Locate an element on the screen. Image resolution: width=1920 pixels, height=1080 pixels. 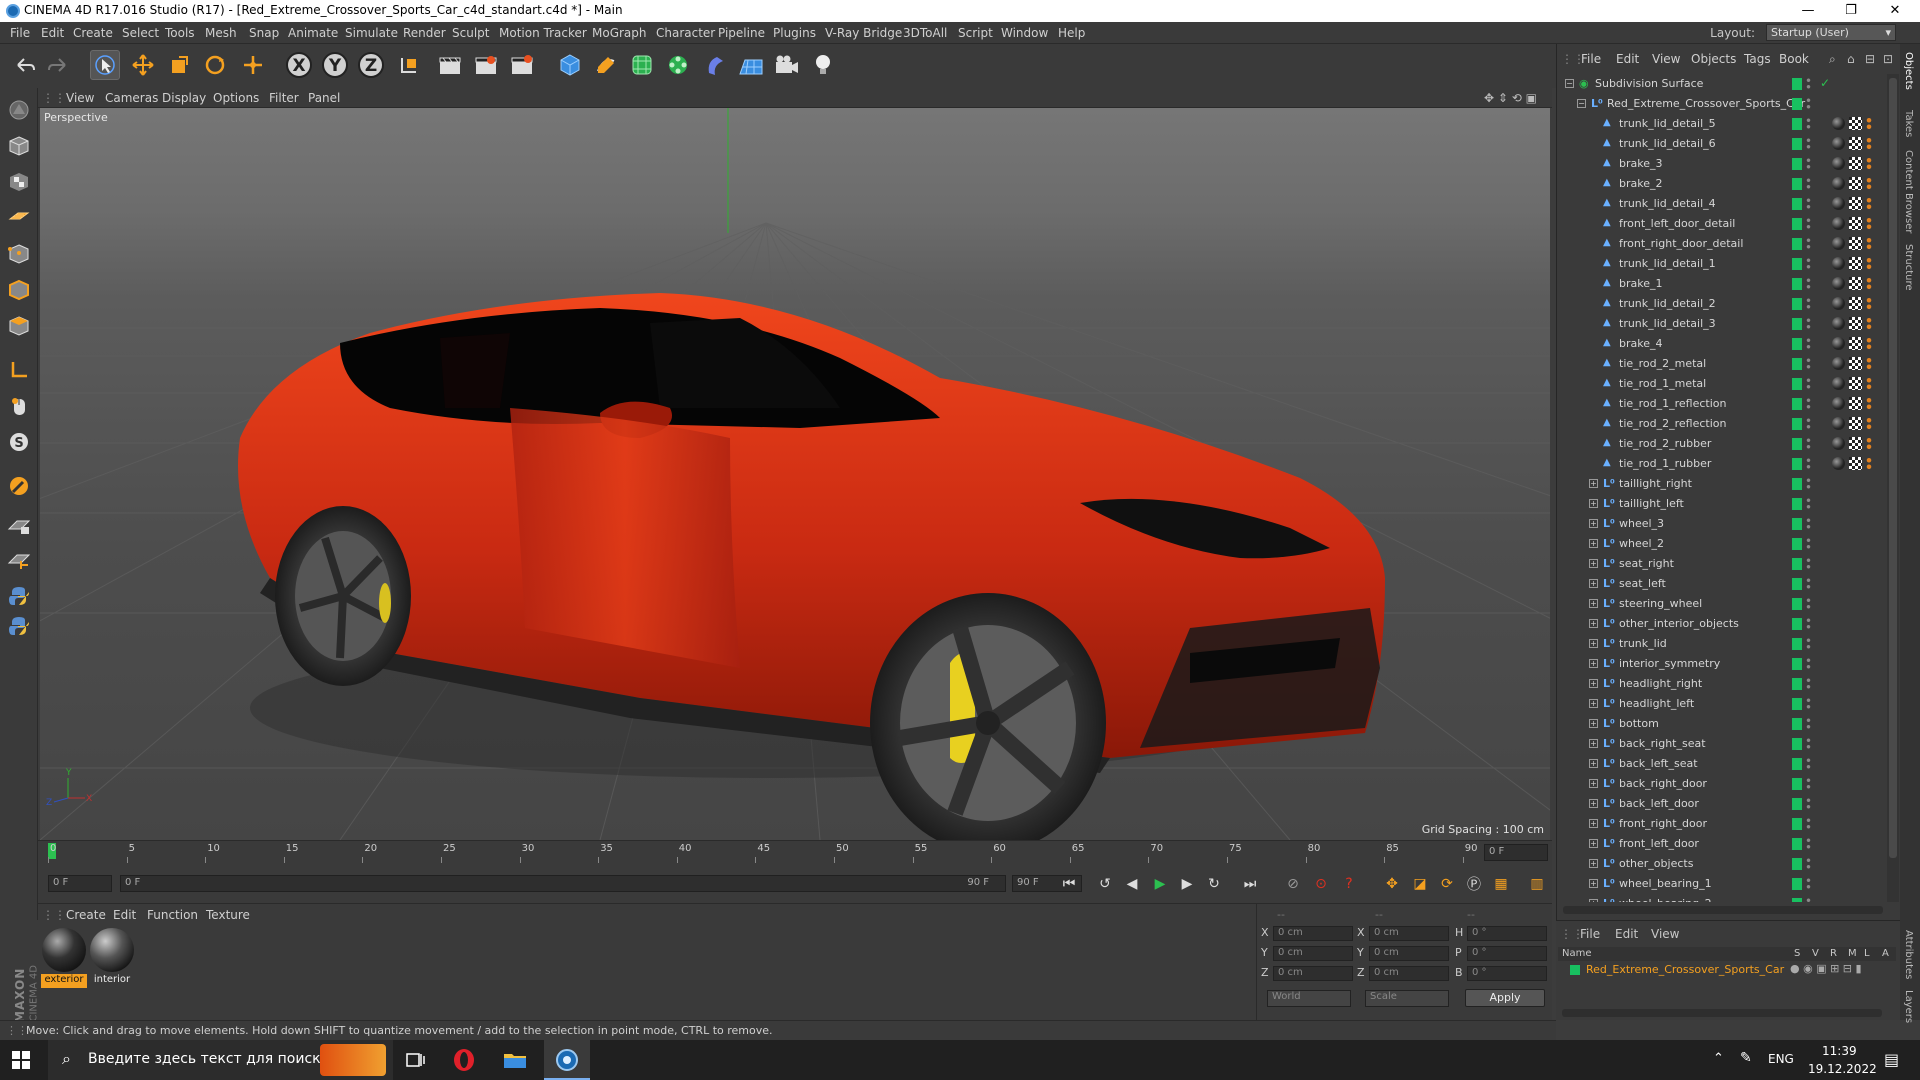
menu-render: Render is located at coordinates (424, 33).